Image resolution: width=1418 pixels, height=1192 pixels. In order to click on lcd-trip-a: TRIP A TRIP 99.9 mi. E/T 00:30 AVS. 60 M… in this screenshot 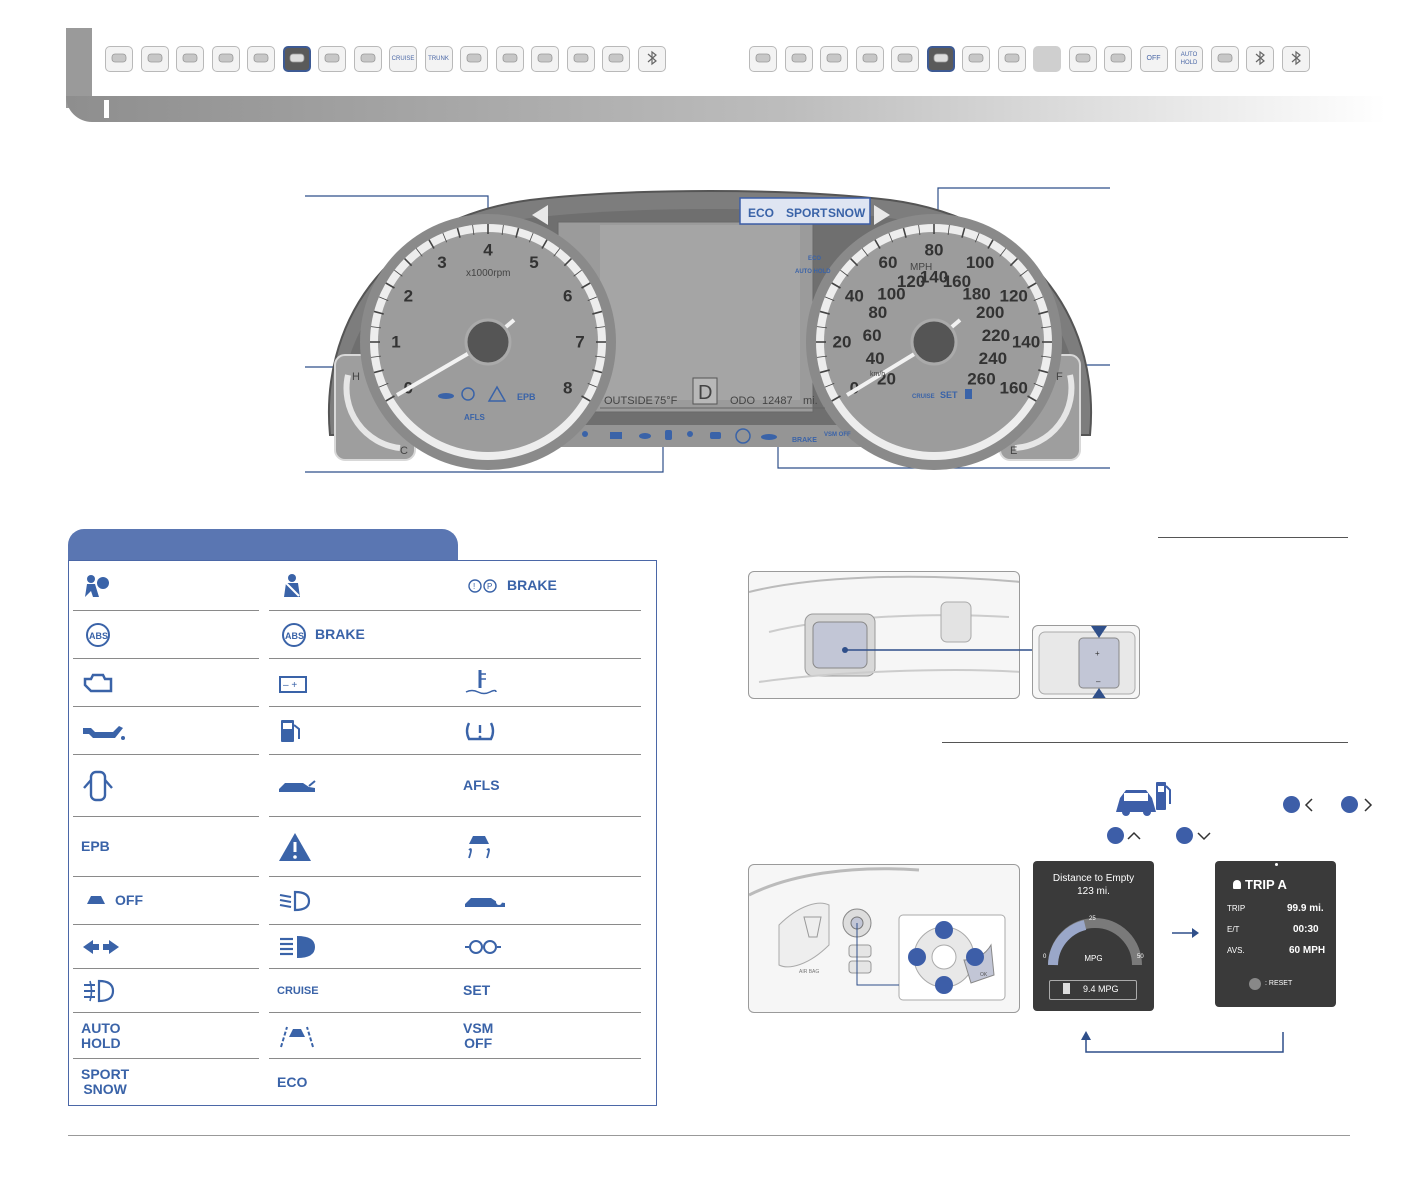, I will do `click(1275, 934)`.